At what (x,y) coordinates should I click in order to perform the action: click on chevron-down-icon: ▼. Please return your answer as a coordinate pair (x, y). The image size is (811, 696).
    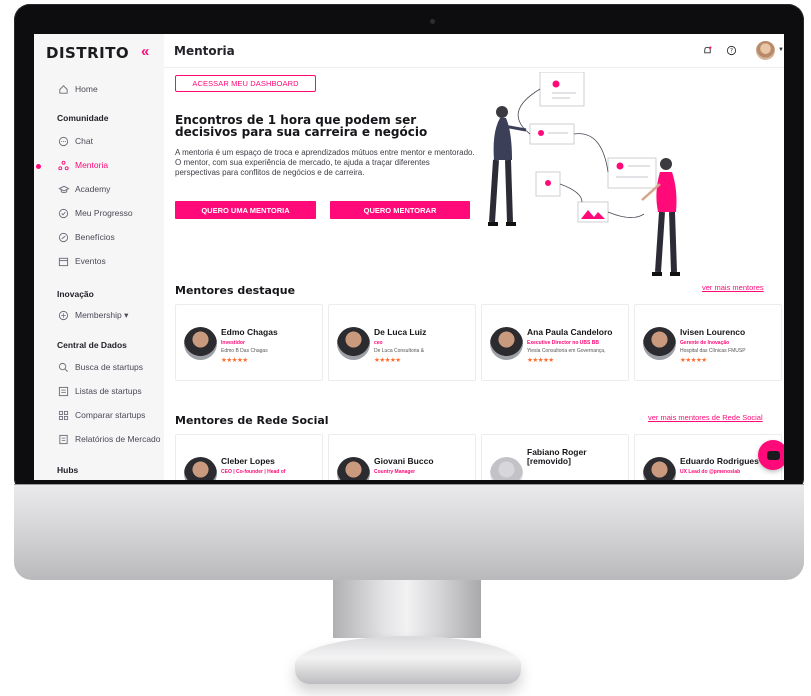
    Looking at the image, I should click on (781, 50).